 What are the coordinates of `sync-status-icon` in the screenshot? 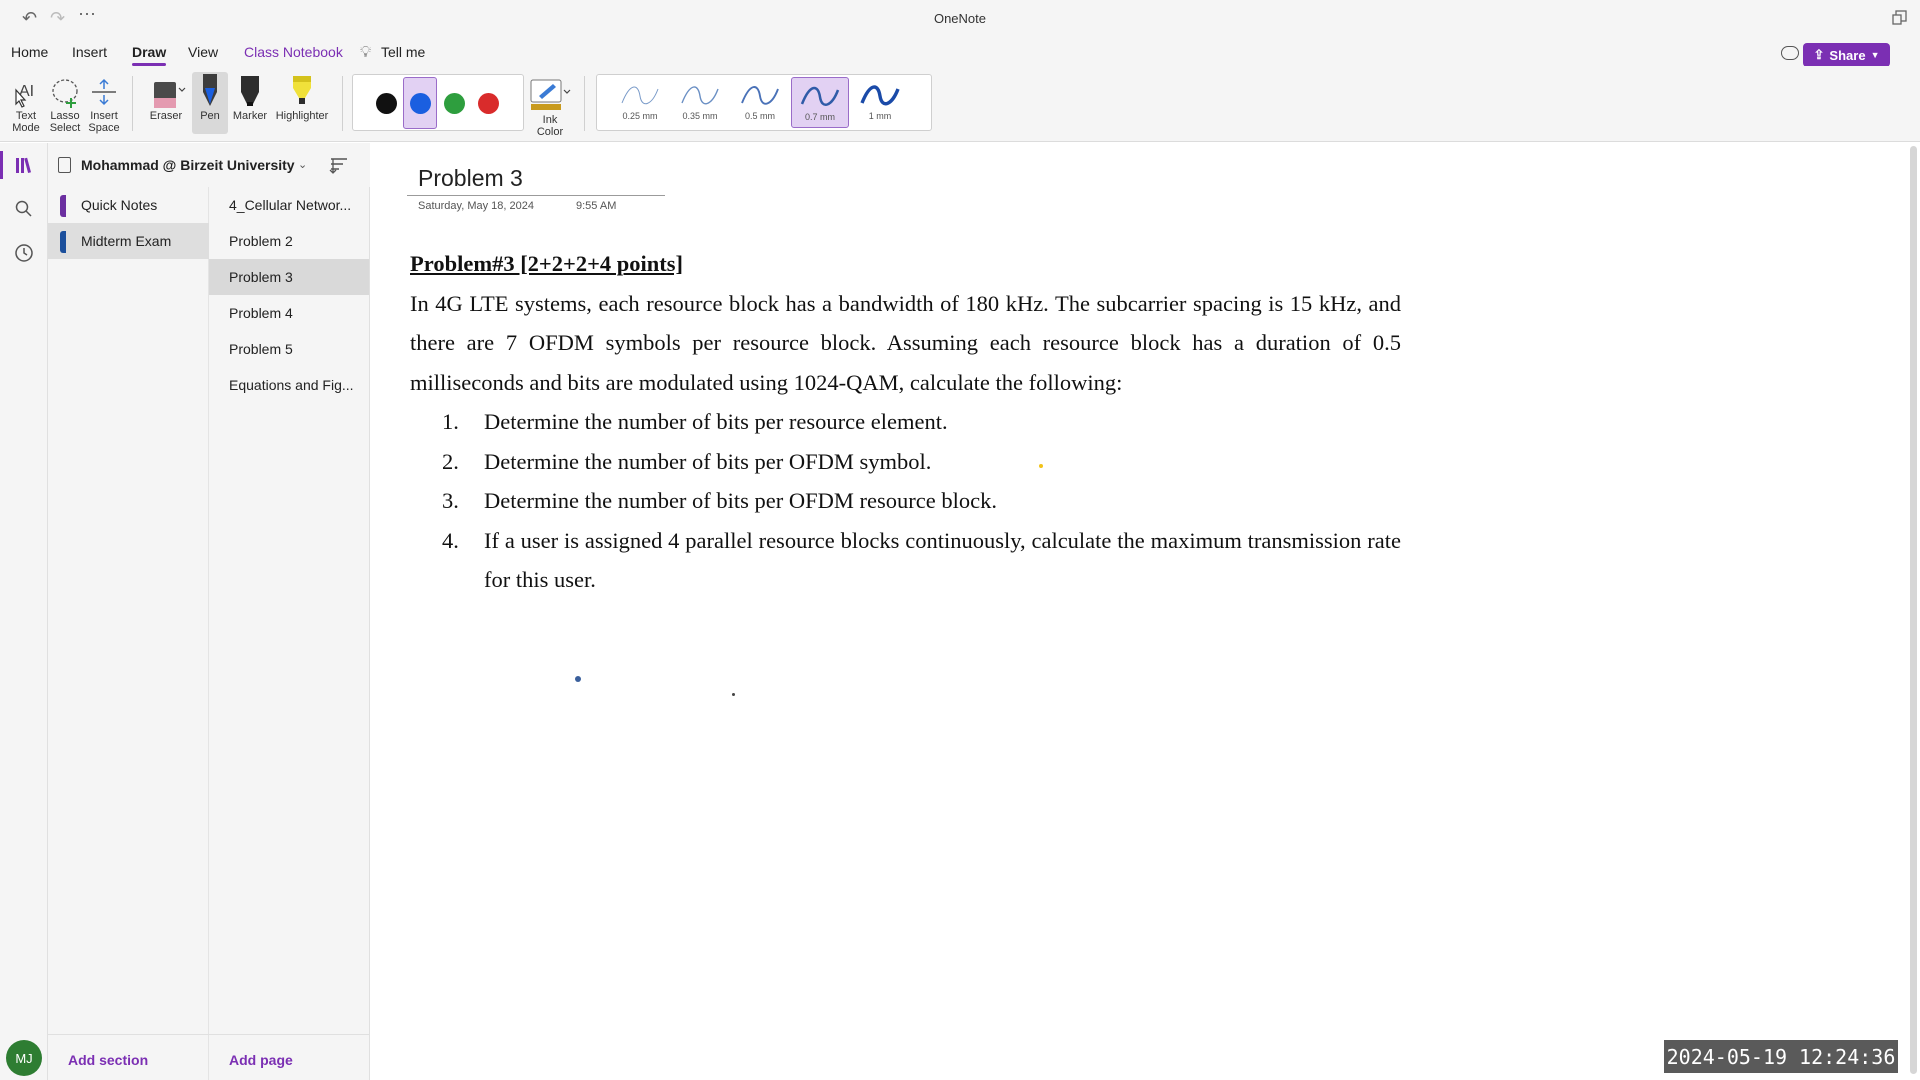 It's located at (1790, 53).